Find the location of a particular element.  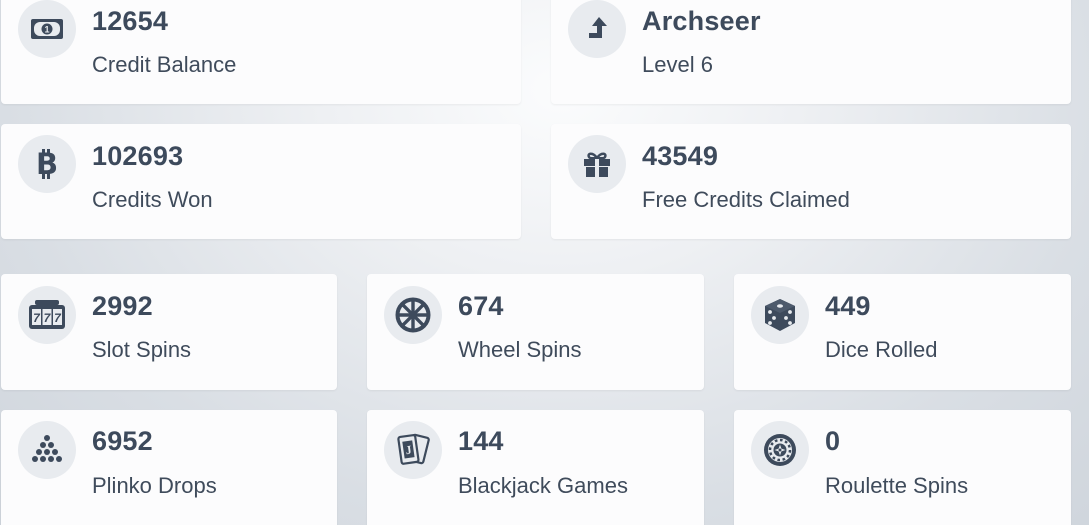

svg-text: 1 is located at coordinates (46, 30).